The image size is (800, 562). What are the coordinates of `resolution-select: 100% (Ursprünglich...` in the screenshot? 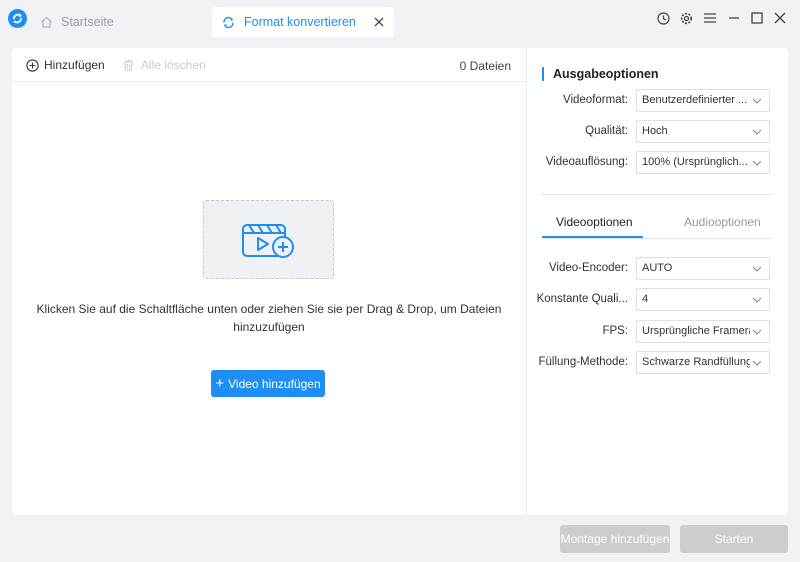 It's located at (703, 162).